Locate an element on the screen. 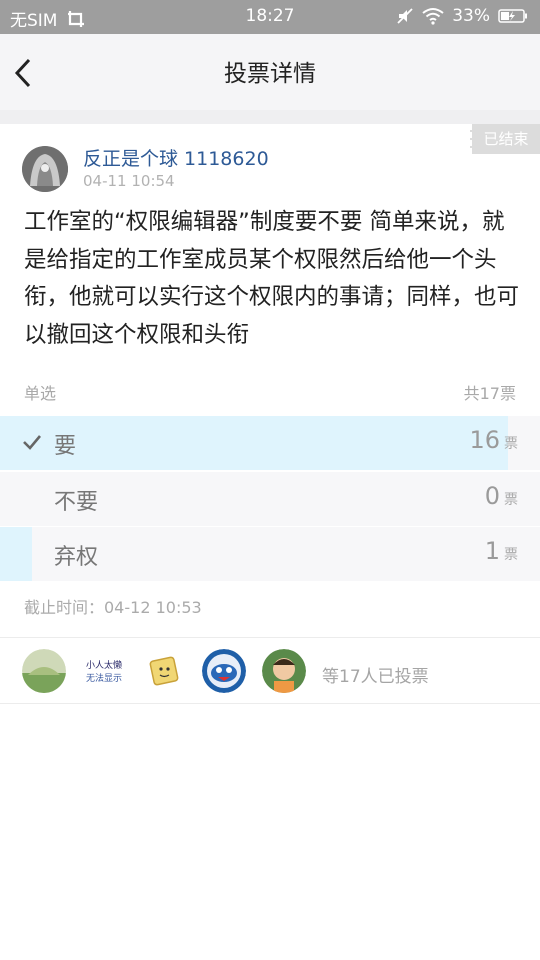 The width and height of the screenshot is (540, 960). vote-total: 共17票 is located at coordinates (489, 393).